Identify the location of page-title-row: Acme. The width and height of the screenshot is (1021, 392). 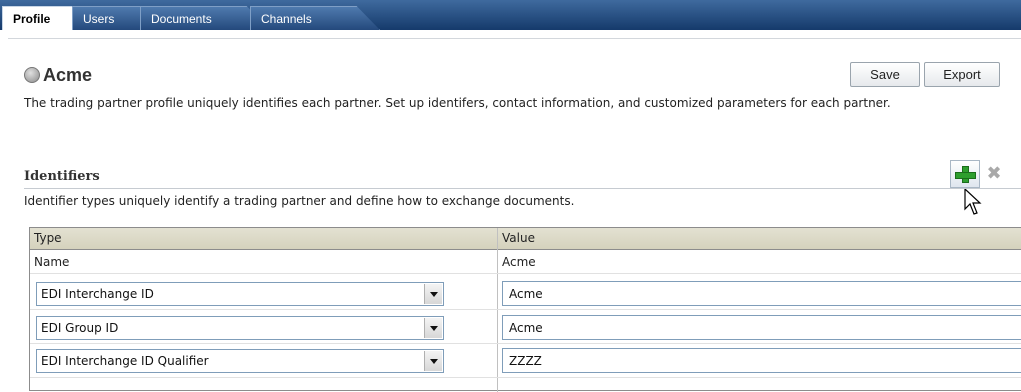
(58, 75).